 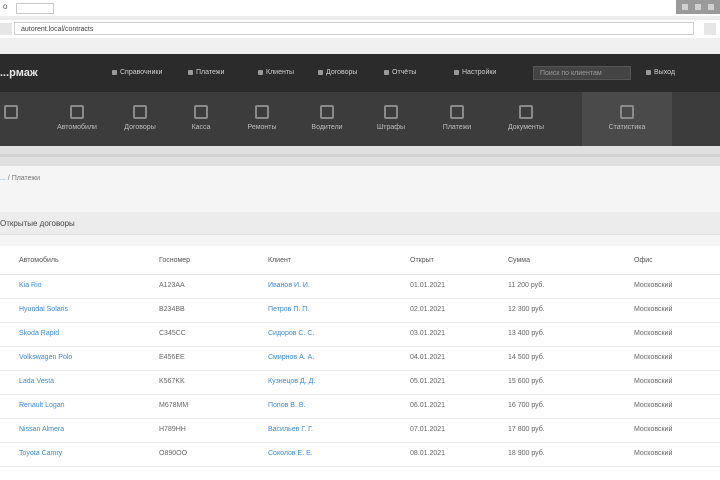 What do you see at coordinates (519, 260) in the screenshot?
I see `col-header-amount: Сумма` at bounding box center [519, 260].